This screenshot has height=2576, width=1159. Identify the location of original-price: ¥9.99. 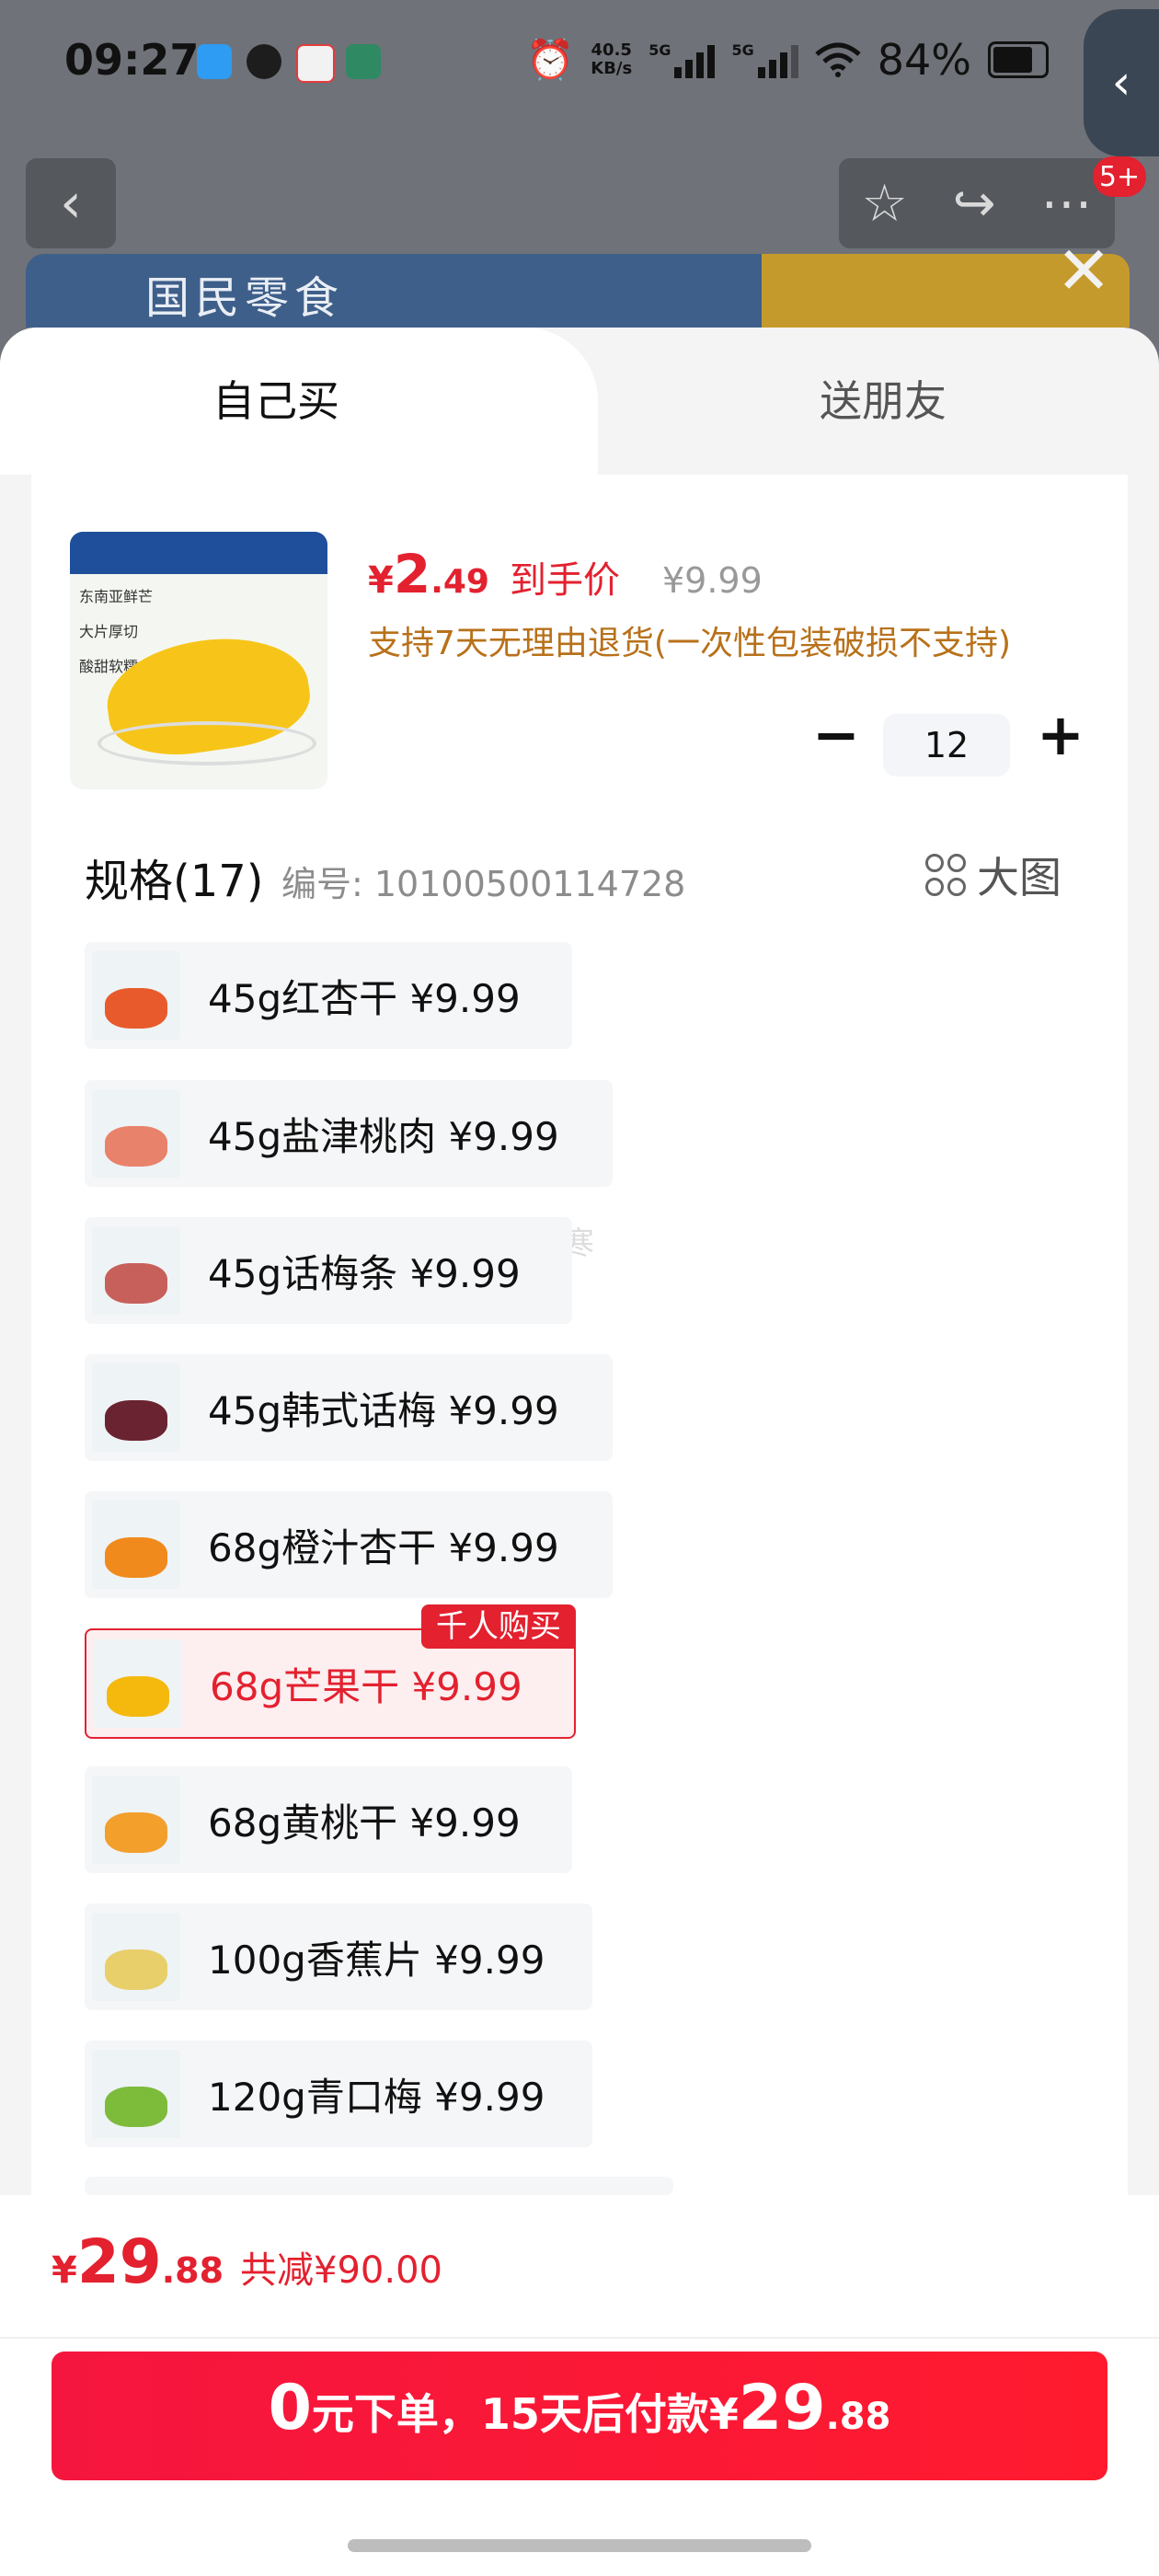
(712, 580).